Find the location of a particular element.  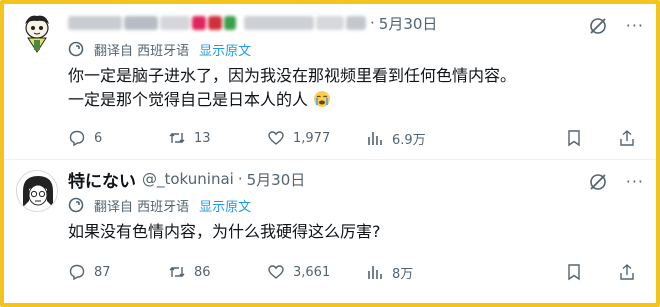

like-button: 1,977 is located at coordinates (298, 138).